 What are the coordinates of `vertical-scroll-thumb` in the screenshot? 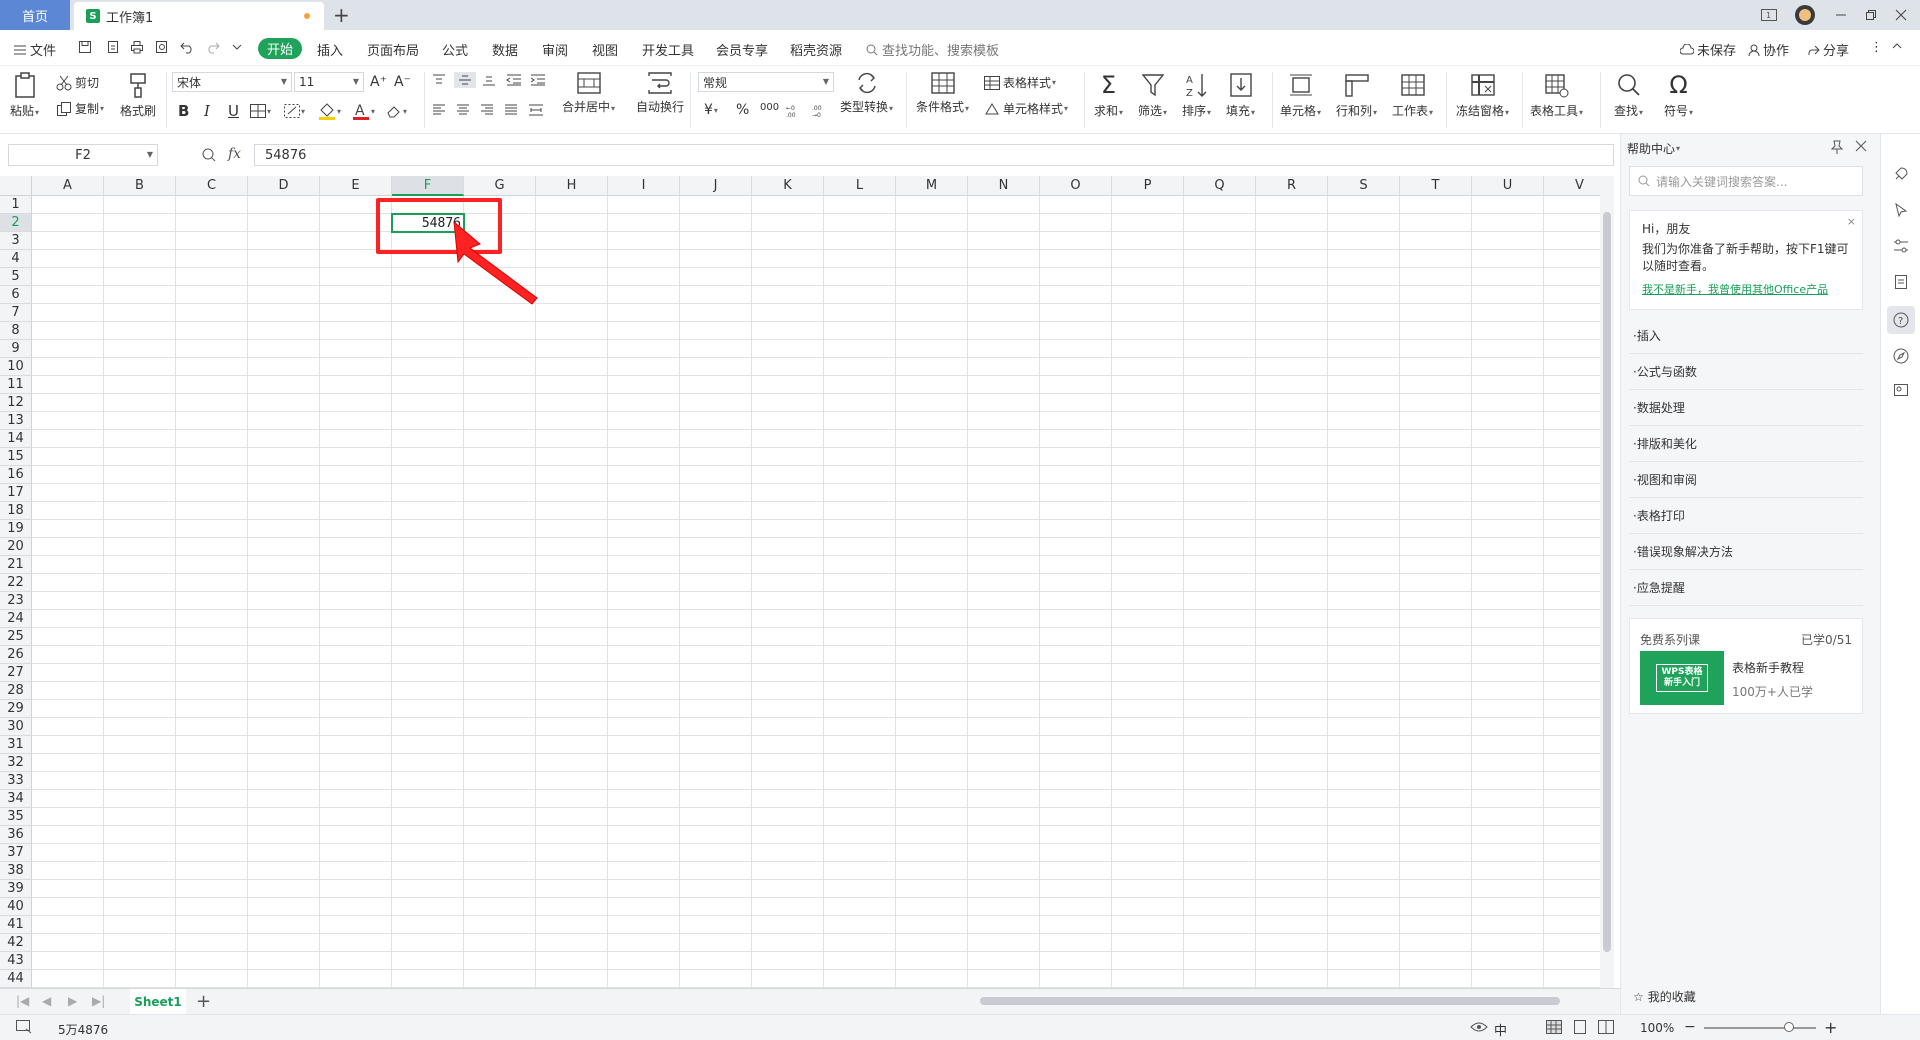 It's located at (1607, 582).